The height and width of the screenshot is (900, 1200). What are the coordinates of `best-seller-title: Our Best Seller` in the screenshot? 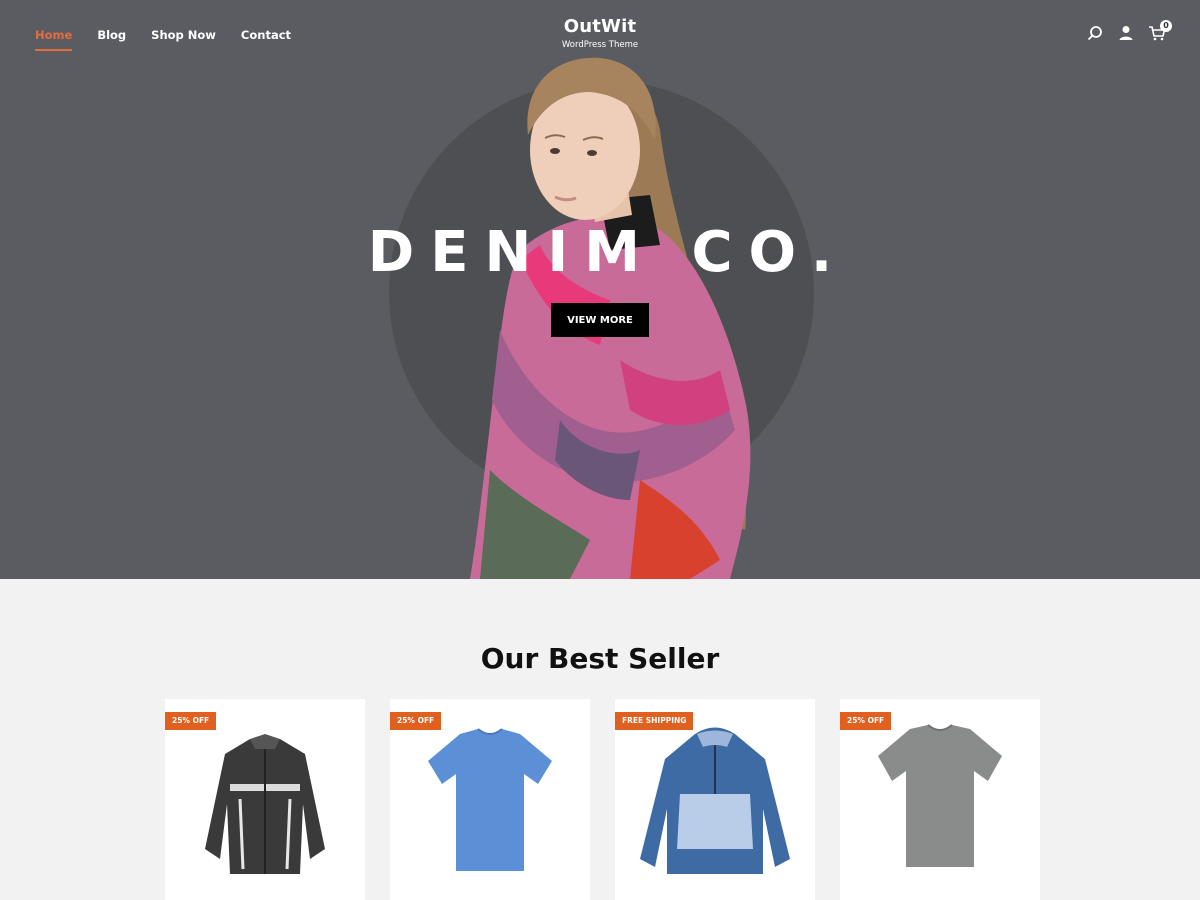 It's located at (600, 658).